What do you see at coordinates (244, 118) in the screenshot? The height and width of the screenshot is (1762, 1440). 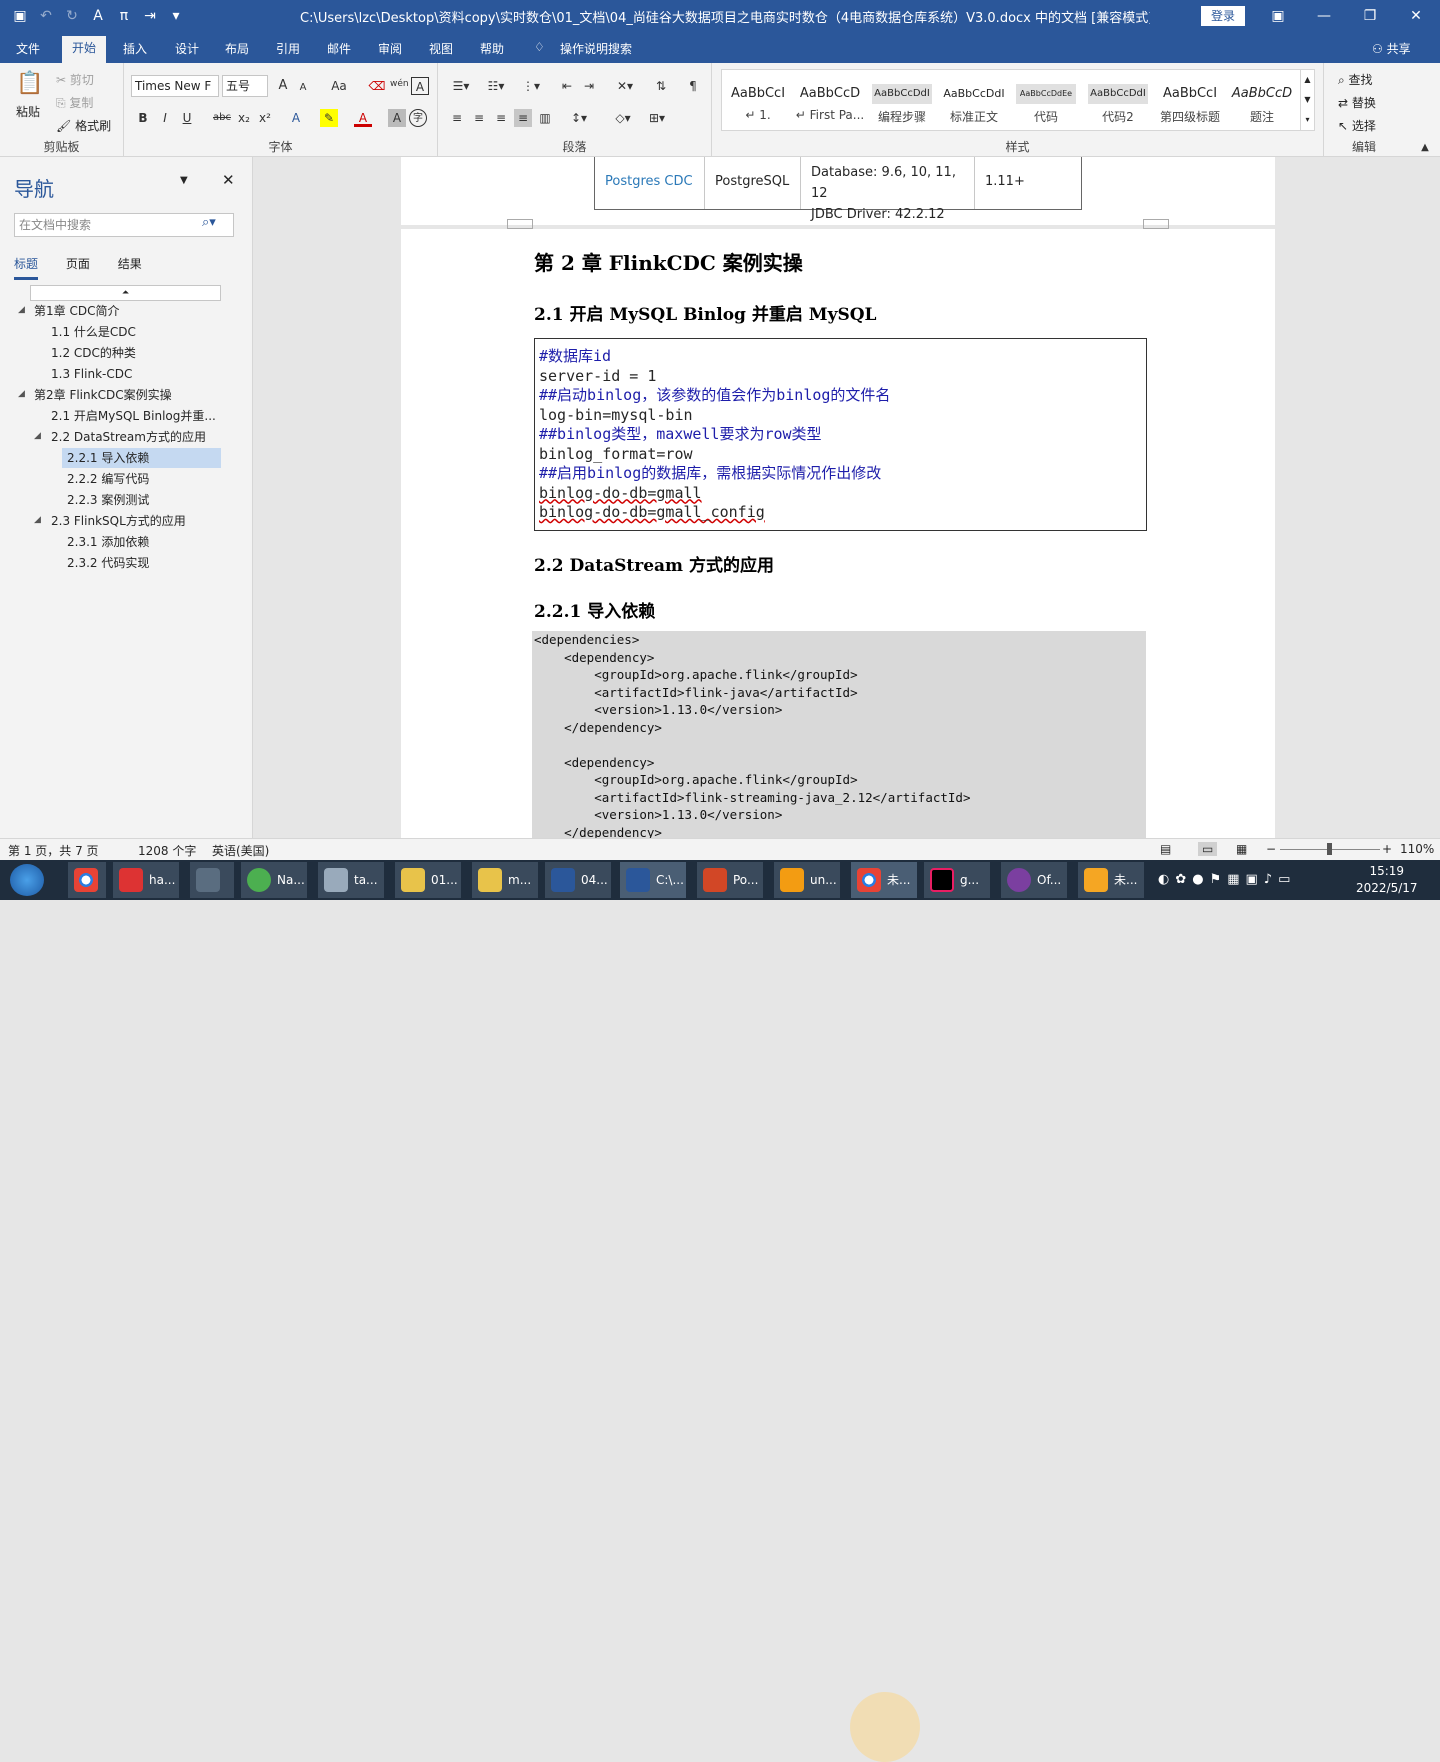 I see `subscript-icon: x₂` at bounding box center [244, 118].